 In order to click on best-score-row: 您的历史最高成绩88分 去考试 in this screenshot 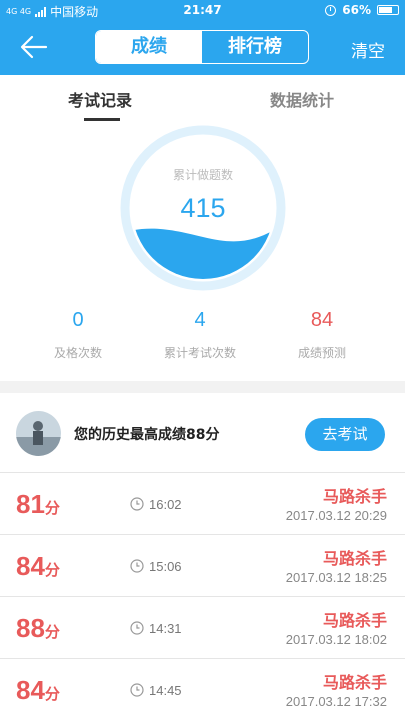, I will do `click(202, 433)`.